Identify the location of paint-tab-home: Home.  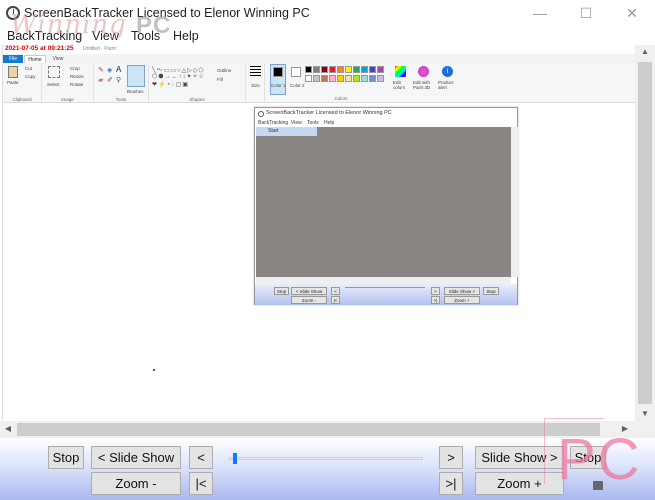
(35, 59).